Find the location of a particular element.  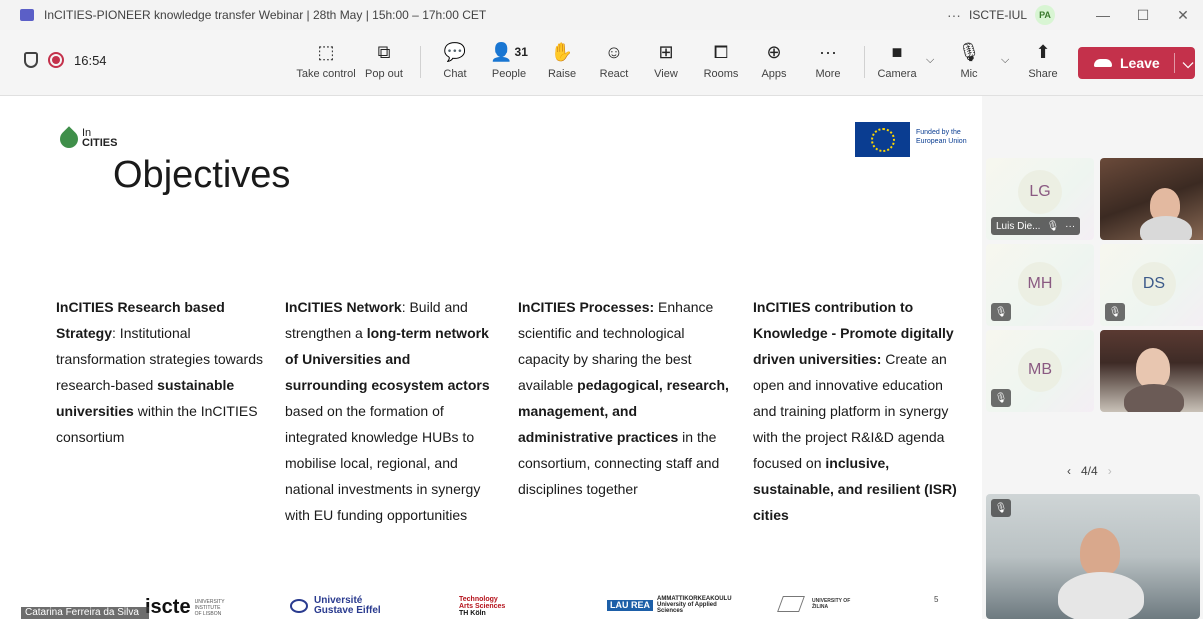

participant-tile-lg: LG Luis Die... 🎙 ··· is located at coordinates (1040, 199).